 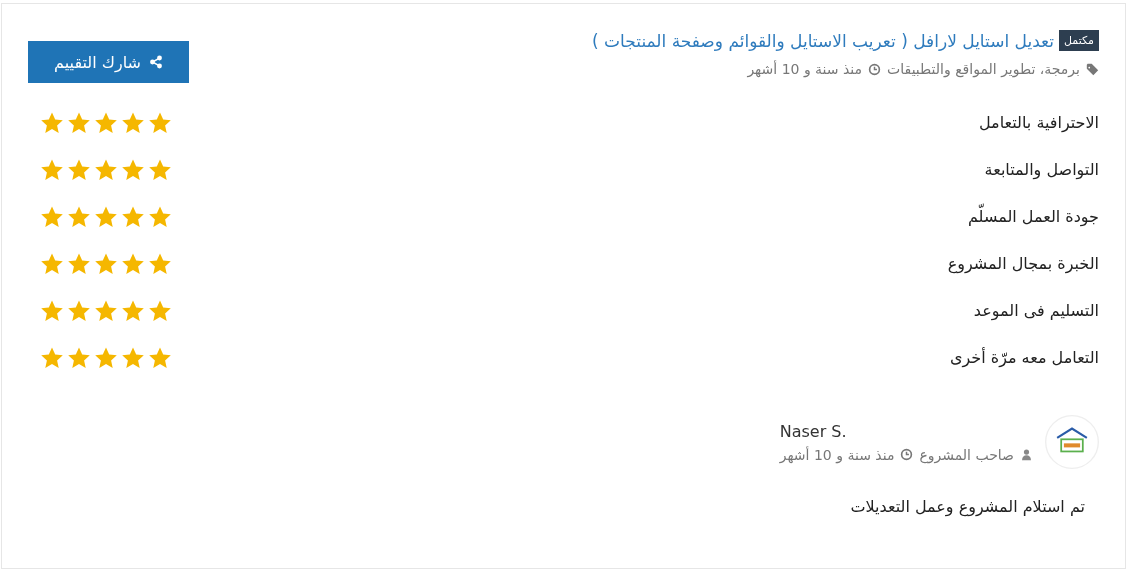 I want to click on status-badge: مكتمل, so click(x=1079, y=40).